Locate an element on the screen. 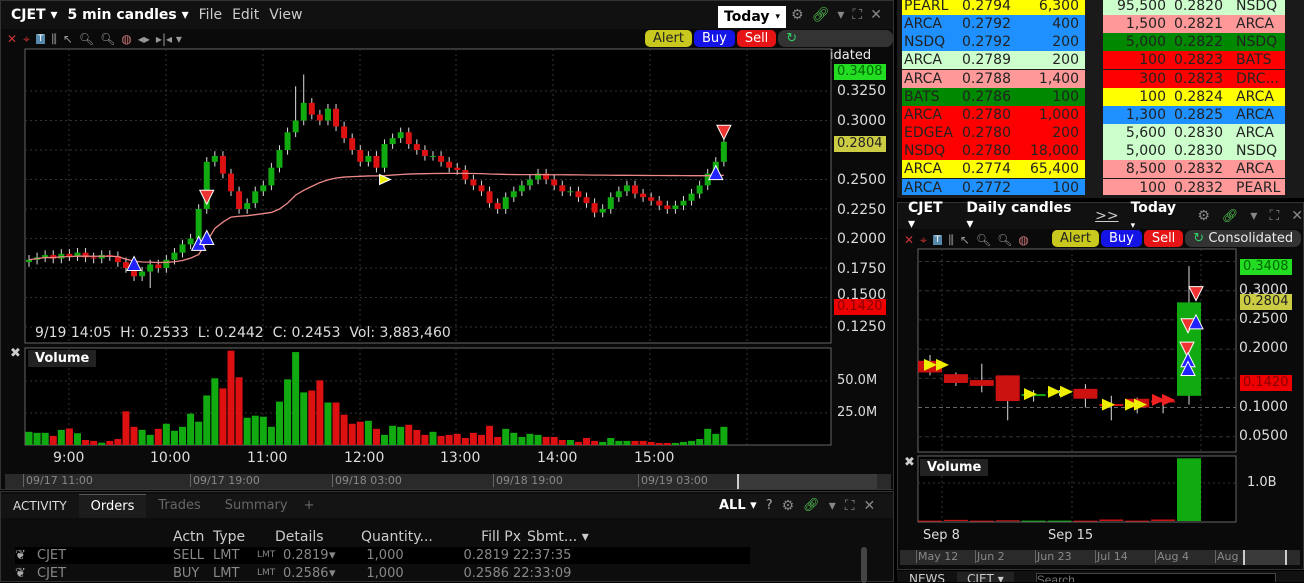 The image size is (1304, 583). add-tab-button: + is located at coordinates (309, 506).